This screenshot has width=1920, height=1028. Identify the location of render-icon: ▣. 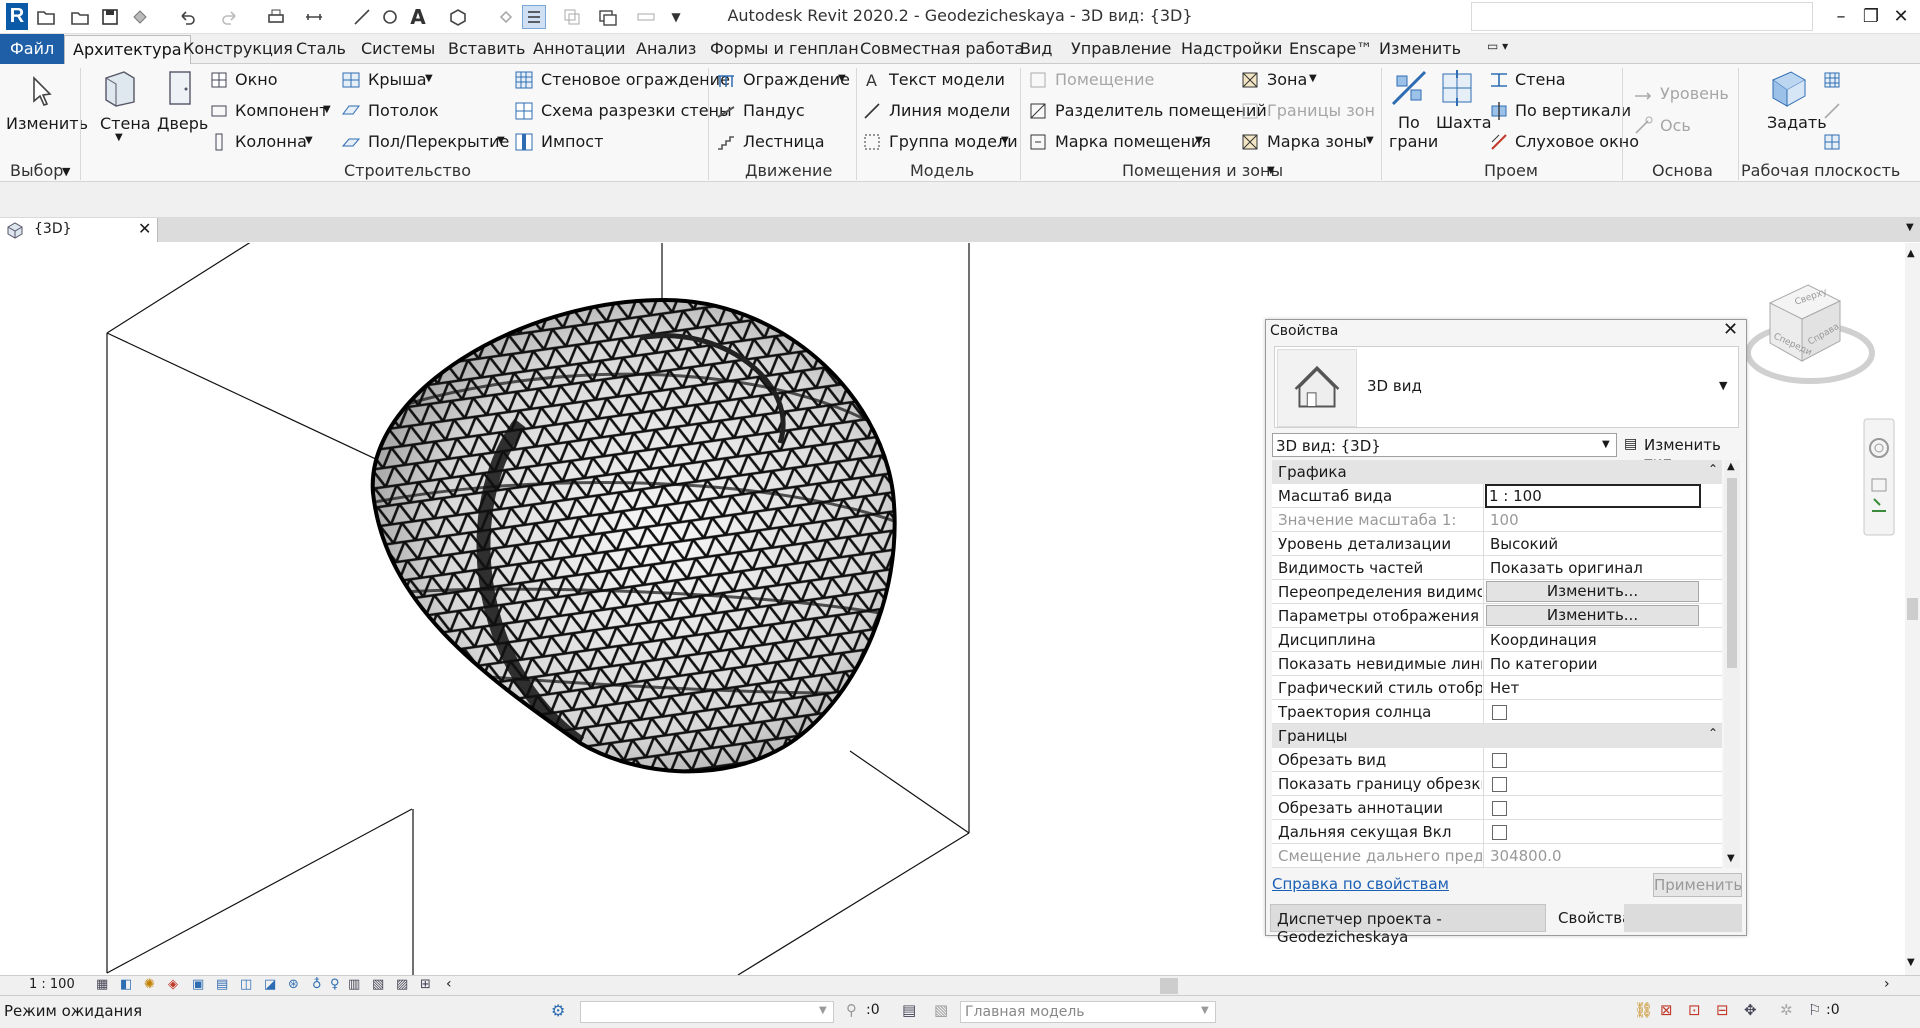
(198, 984).